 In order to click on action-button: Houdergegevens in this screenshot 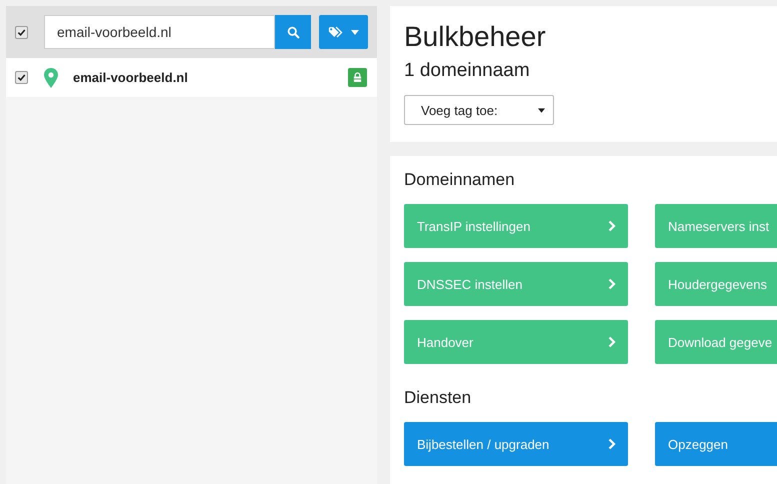, I will do `click(716, 284)`.